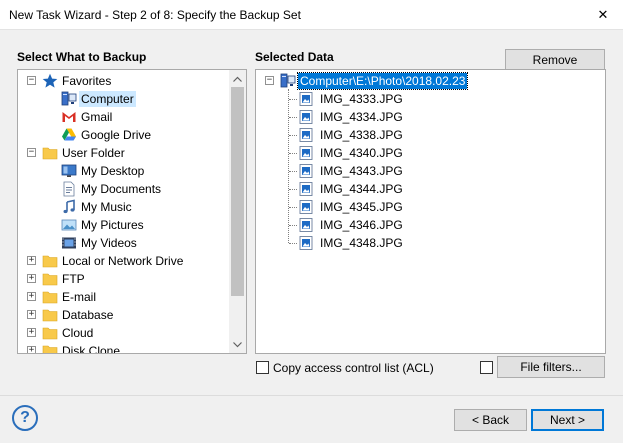 The image size is (623, 443). Describe the element at coordinates (112, 225) in the screenshot. I see `source-tree-item-label: My Pictures` at that location.